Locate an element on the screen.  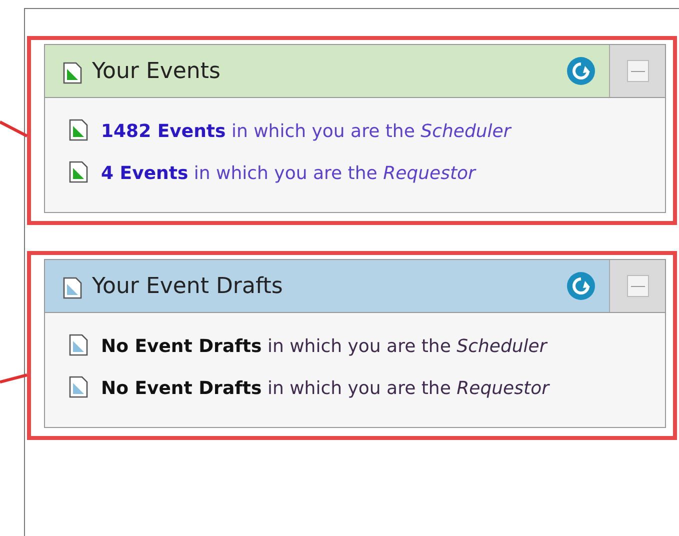
events-link: 1482 Events in which you are the Scheduler is located at coordinates (306, 132).